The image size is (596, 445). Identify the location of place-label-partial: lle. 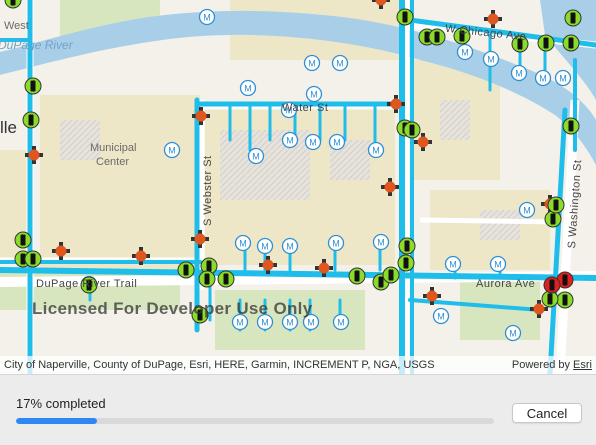
(9, 127).